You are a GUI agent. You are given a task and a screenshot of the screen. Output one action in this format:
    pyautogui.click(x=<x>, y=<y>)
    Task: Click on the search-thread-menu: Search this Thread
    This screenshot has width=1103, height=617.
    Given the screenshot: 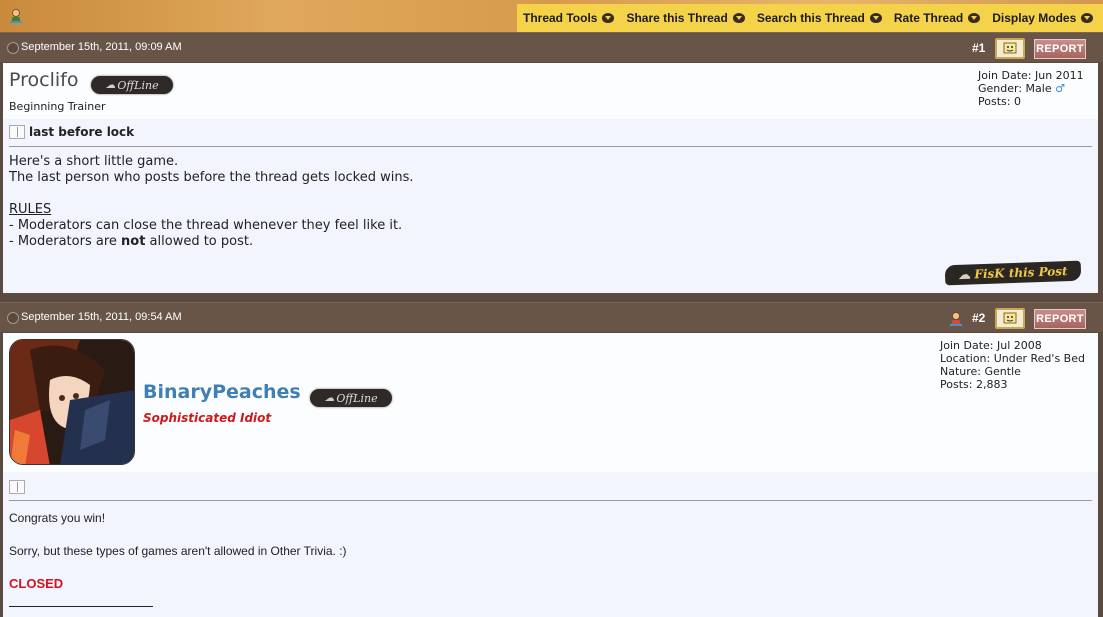 What is the action you would take?
    pyautogui.click(x=819, y=18)
    